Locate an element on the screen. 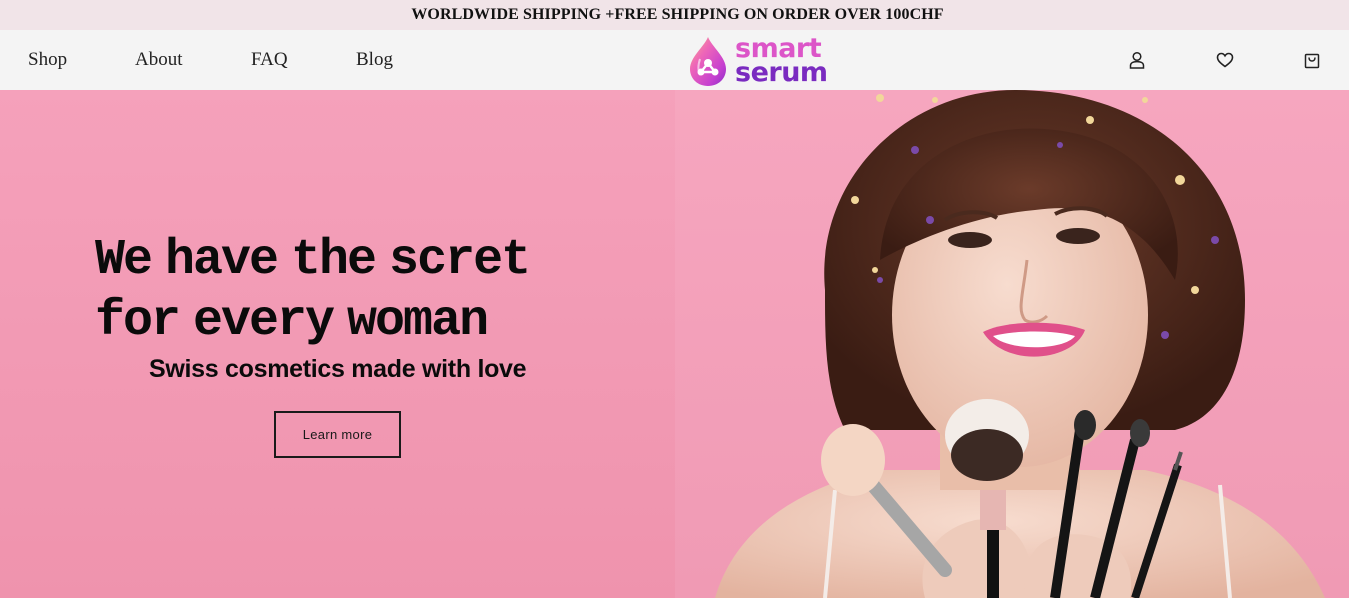 The image size is (1349, 598). brand-logo: smart serum is located at coordinates (761, 61).